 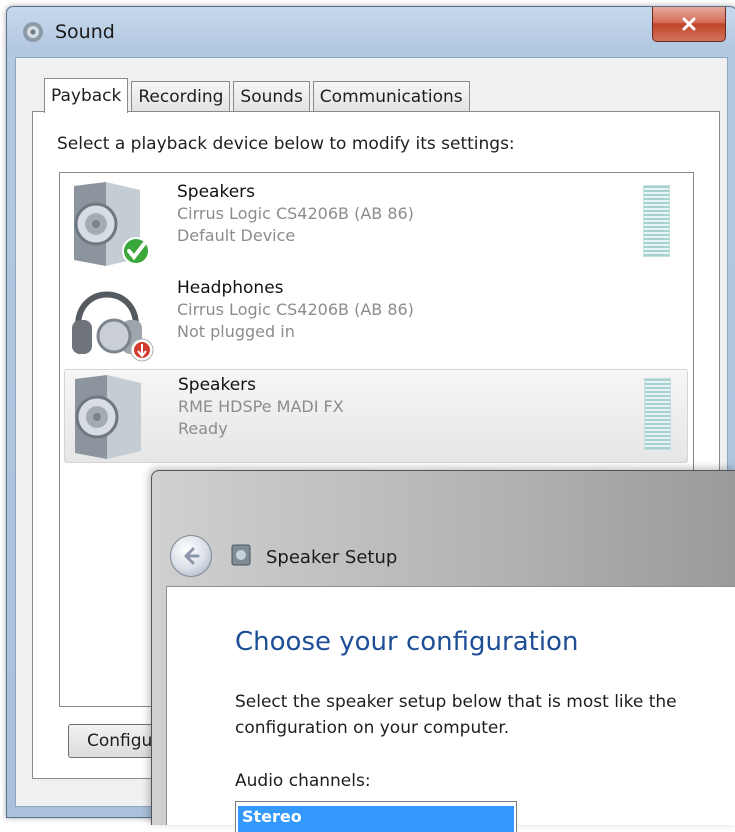 I want to click on speaker-settings-icon, so click(x=33, y=32).